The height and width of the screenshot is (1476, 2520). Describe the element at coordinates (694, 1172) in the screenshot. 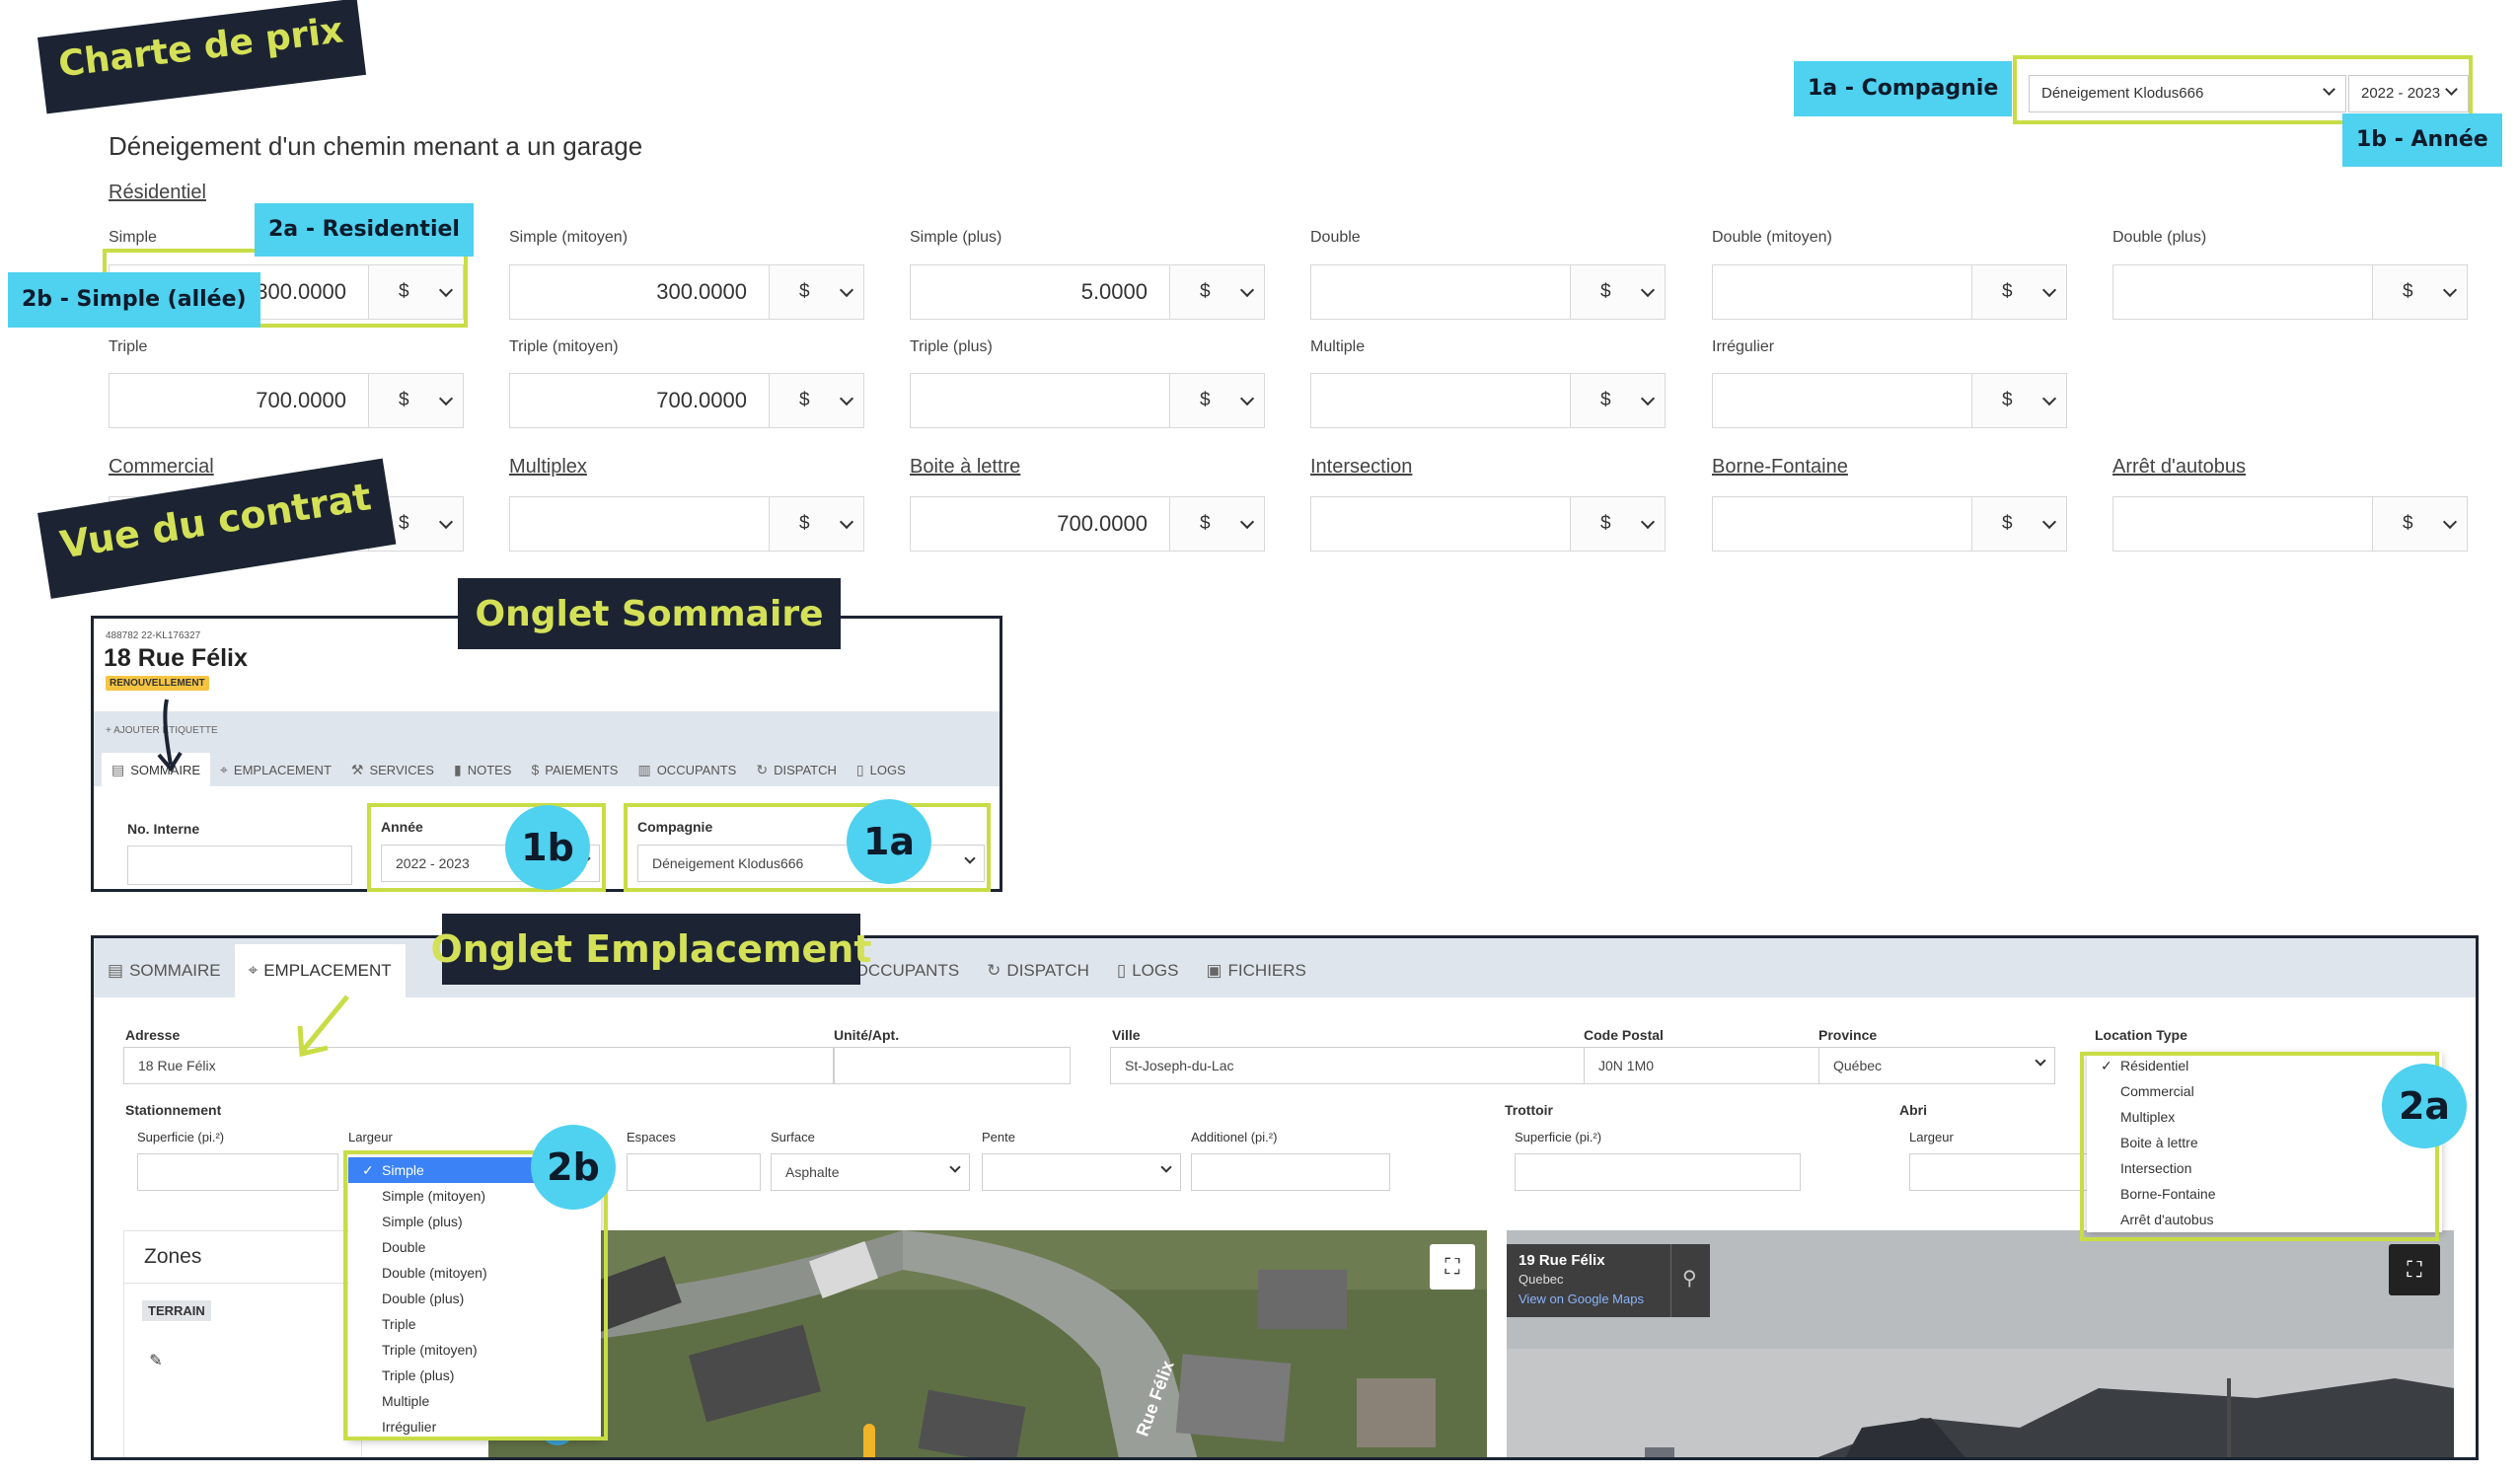

I see `espaces-input` at that location.